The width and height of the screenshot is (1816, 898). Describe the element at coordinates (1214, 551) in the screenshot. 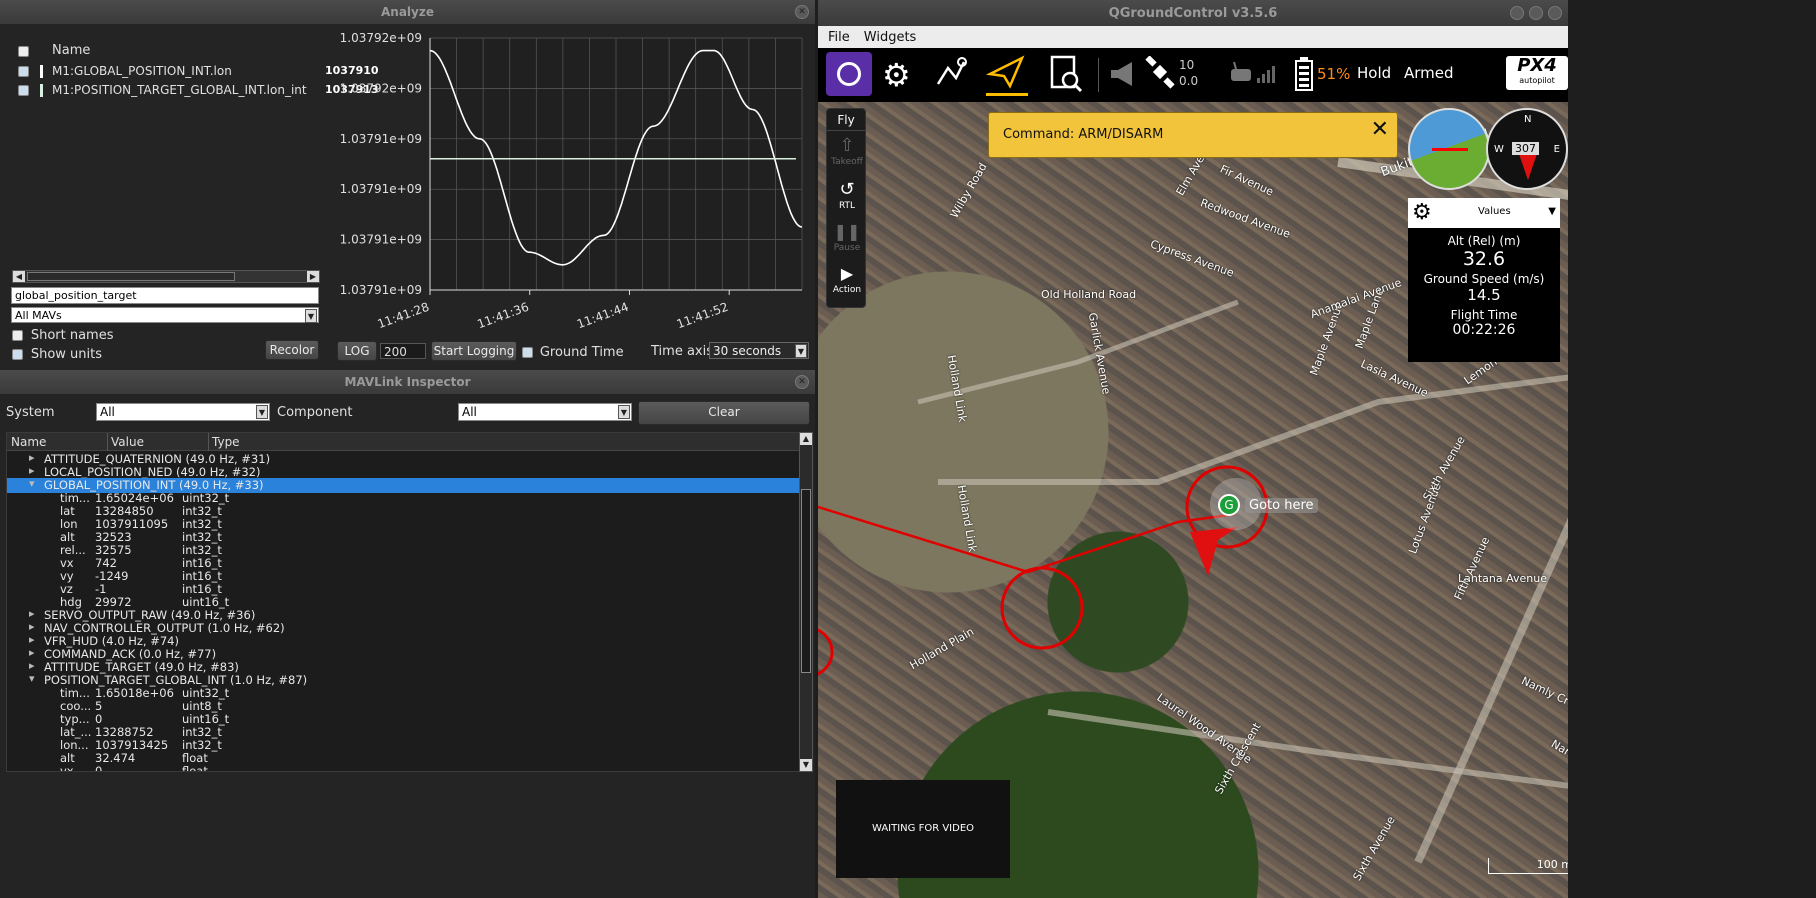

I see `vehicle-icon` at that location.